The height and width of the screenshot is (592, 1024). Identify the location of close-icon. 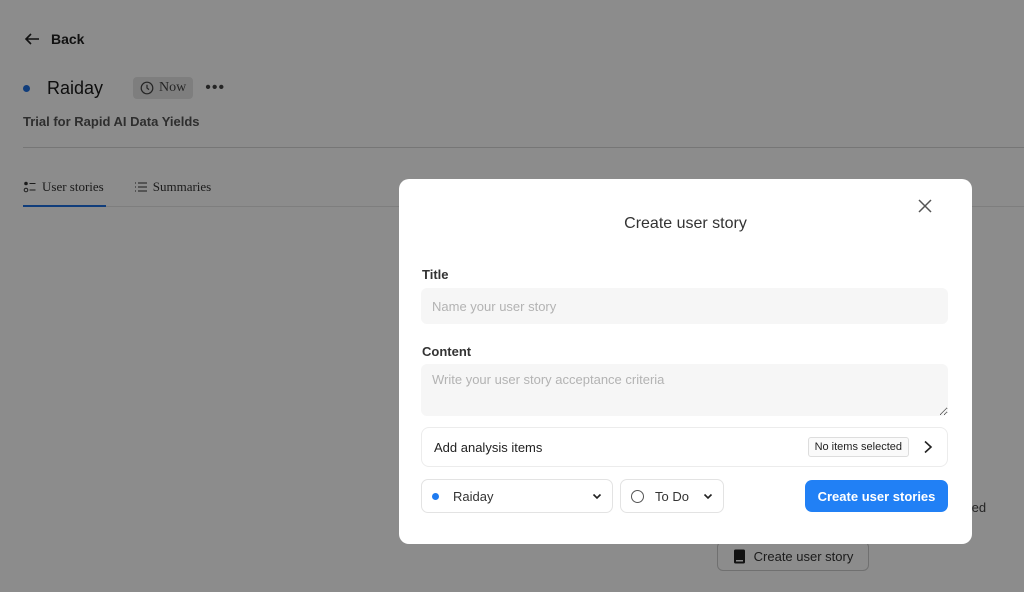
(925, 206).